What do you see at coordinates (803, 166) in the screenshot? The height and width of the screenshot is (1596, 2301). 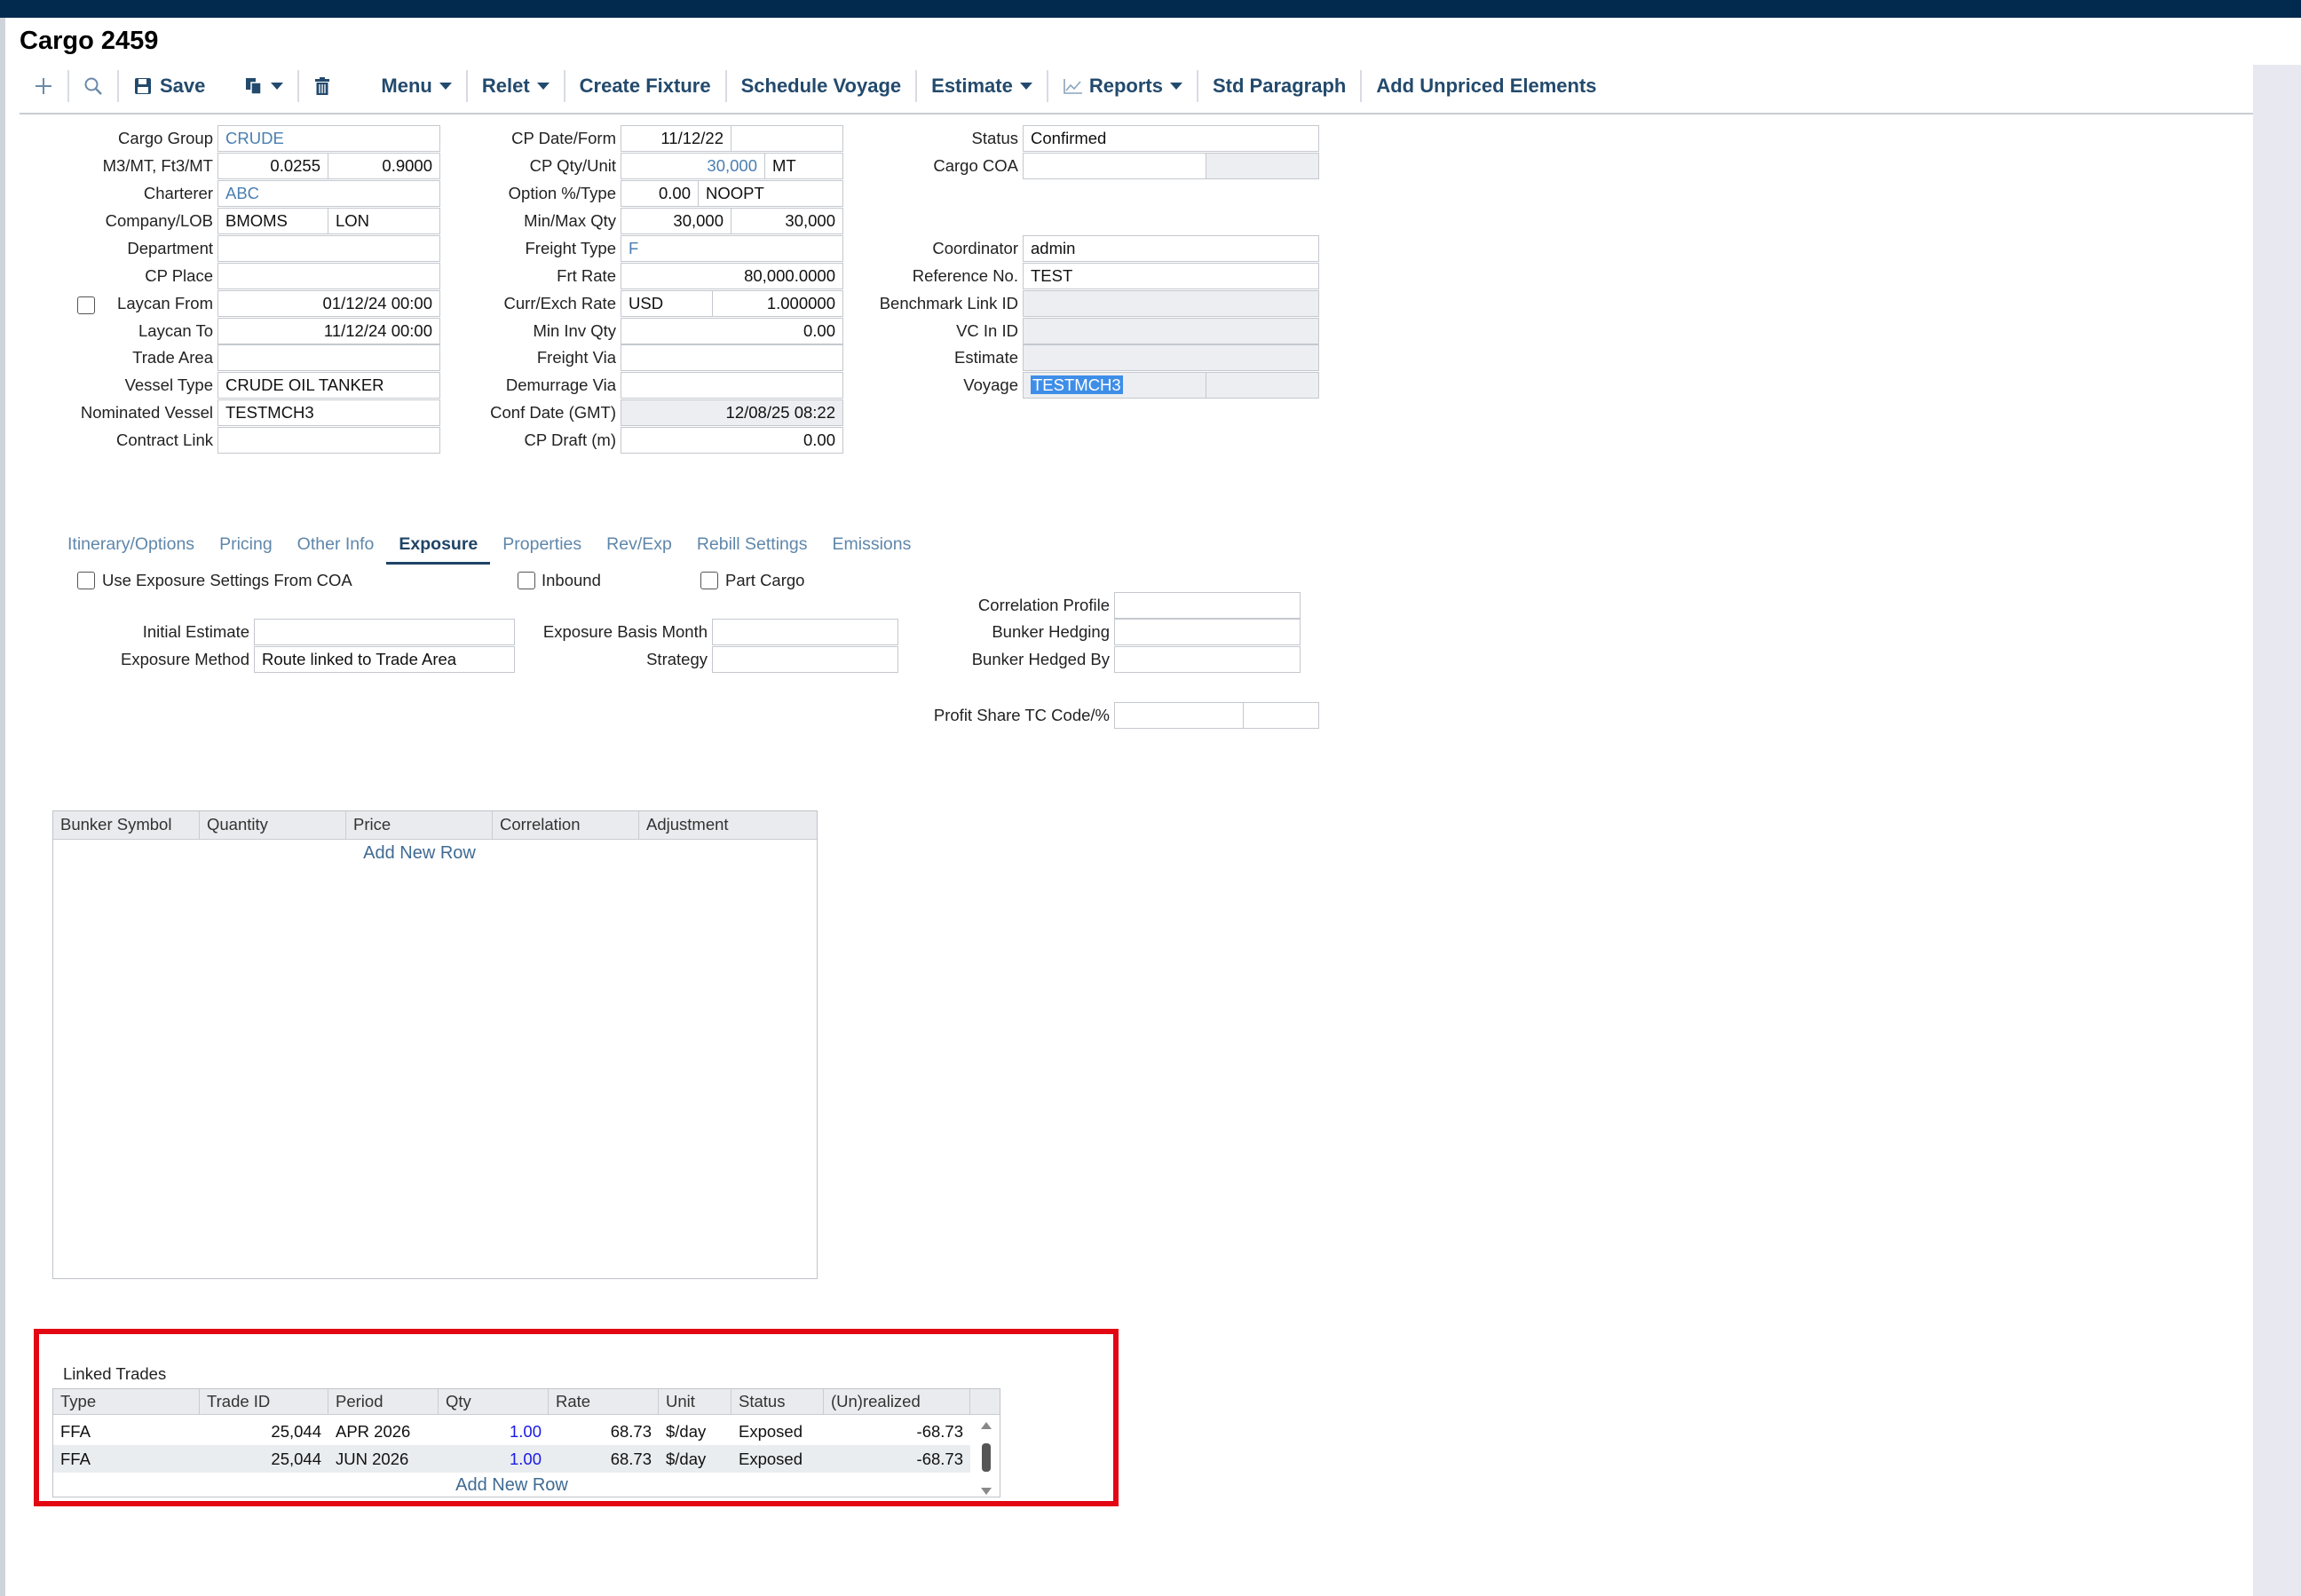 I see `cp-unit-field: MT` at bounding box center [803, 166].